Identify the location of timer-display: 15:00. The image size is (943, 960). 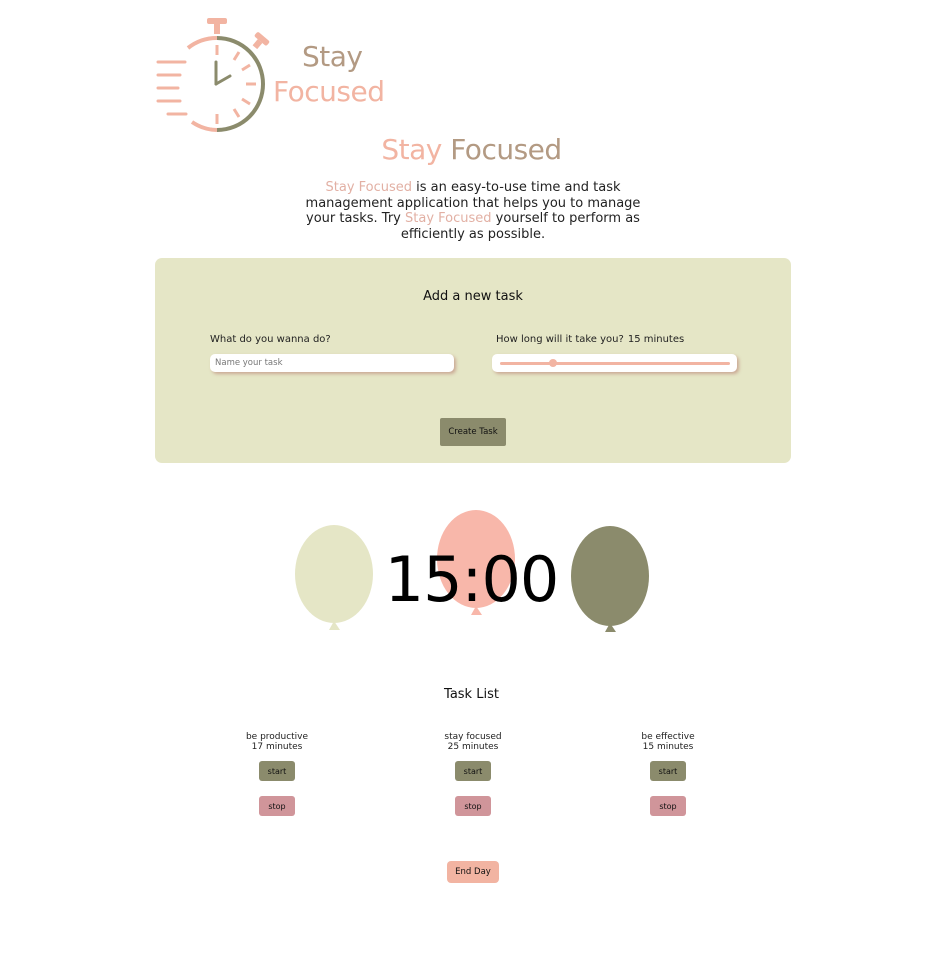
(472, 579).